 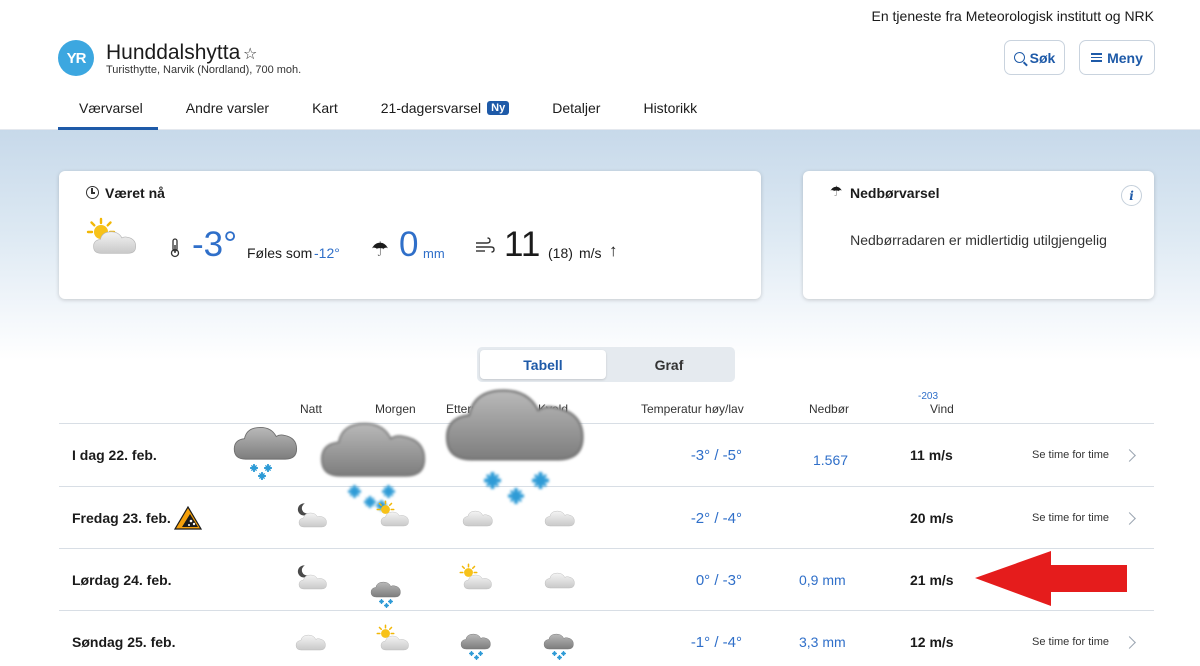 What do you see at coordinates (121, 518) in the screenshot?
I see `row-date: Fredag 23. feb.` at bounding box center [121, 518].